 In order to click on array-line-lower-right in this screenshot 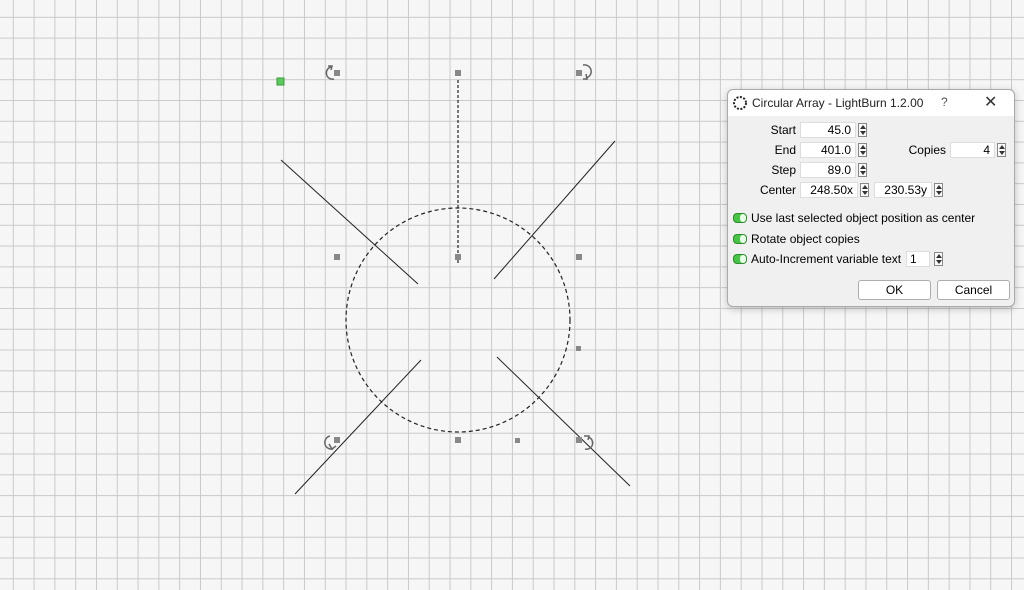, I will do `click(563, 421)`.